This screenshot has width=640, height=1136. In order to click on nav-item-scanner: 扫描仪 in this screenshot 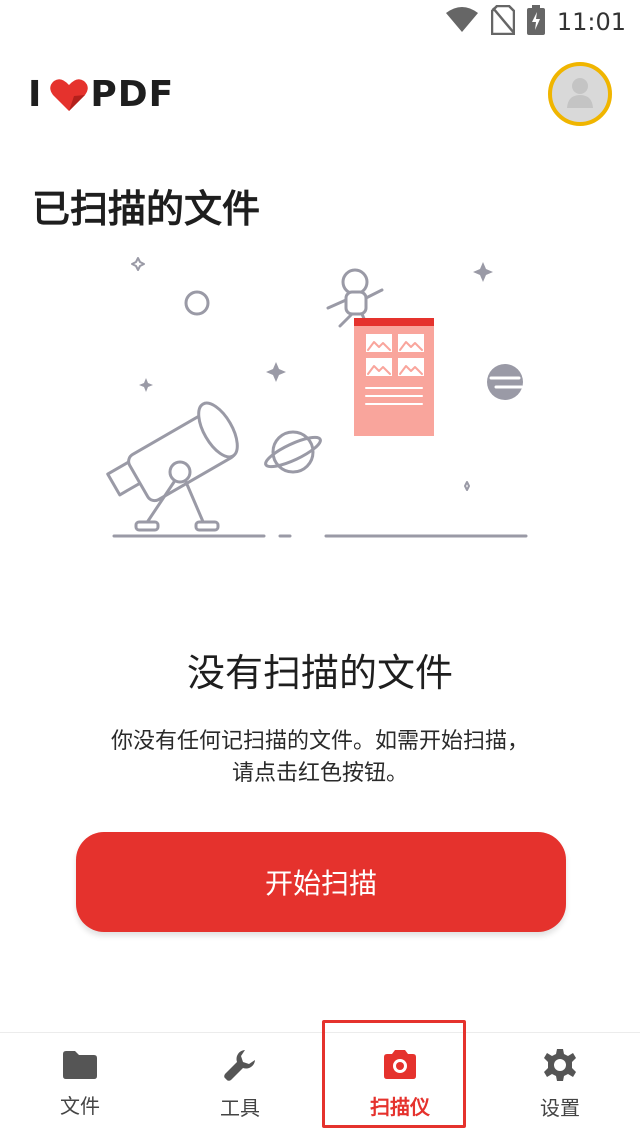, I will do `click(400, 1084)`.